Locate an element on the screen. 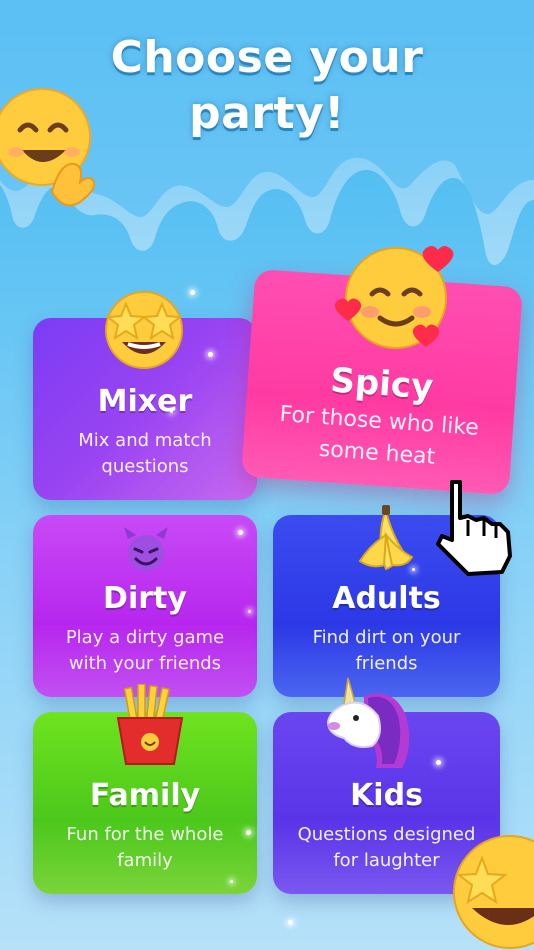 The image size is (534, 950). unicorn-emoji-icon is located at coordinates (368, 722).